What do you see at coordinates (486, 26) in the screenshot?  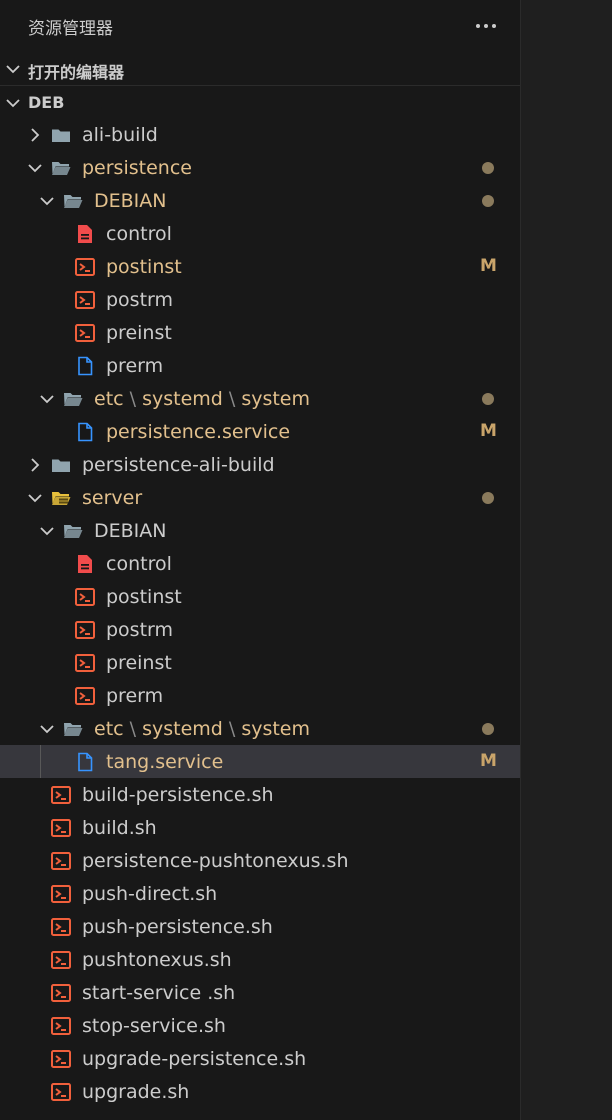 I see `ellipsis-icon` at bounding box center [486, 26].